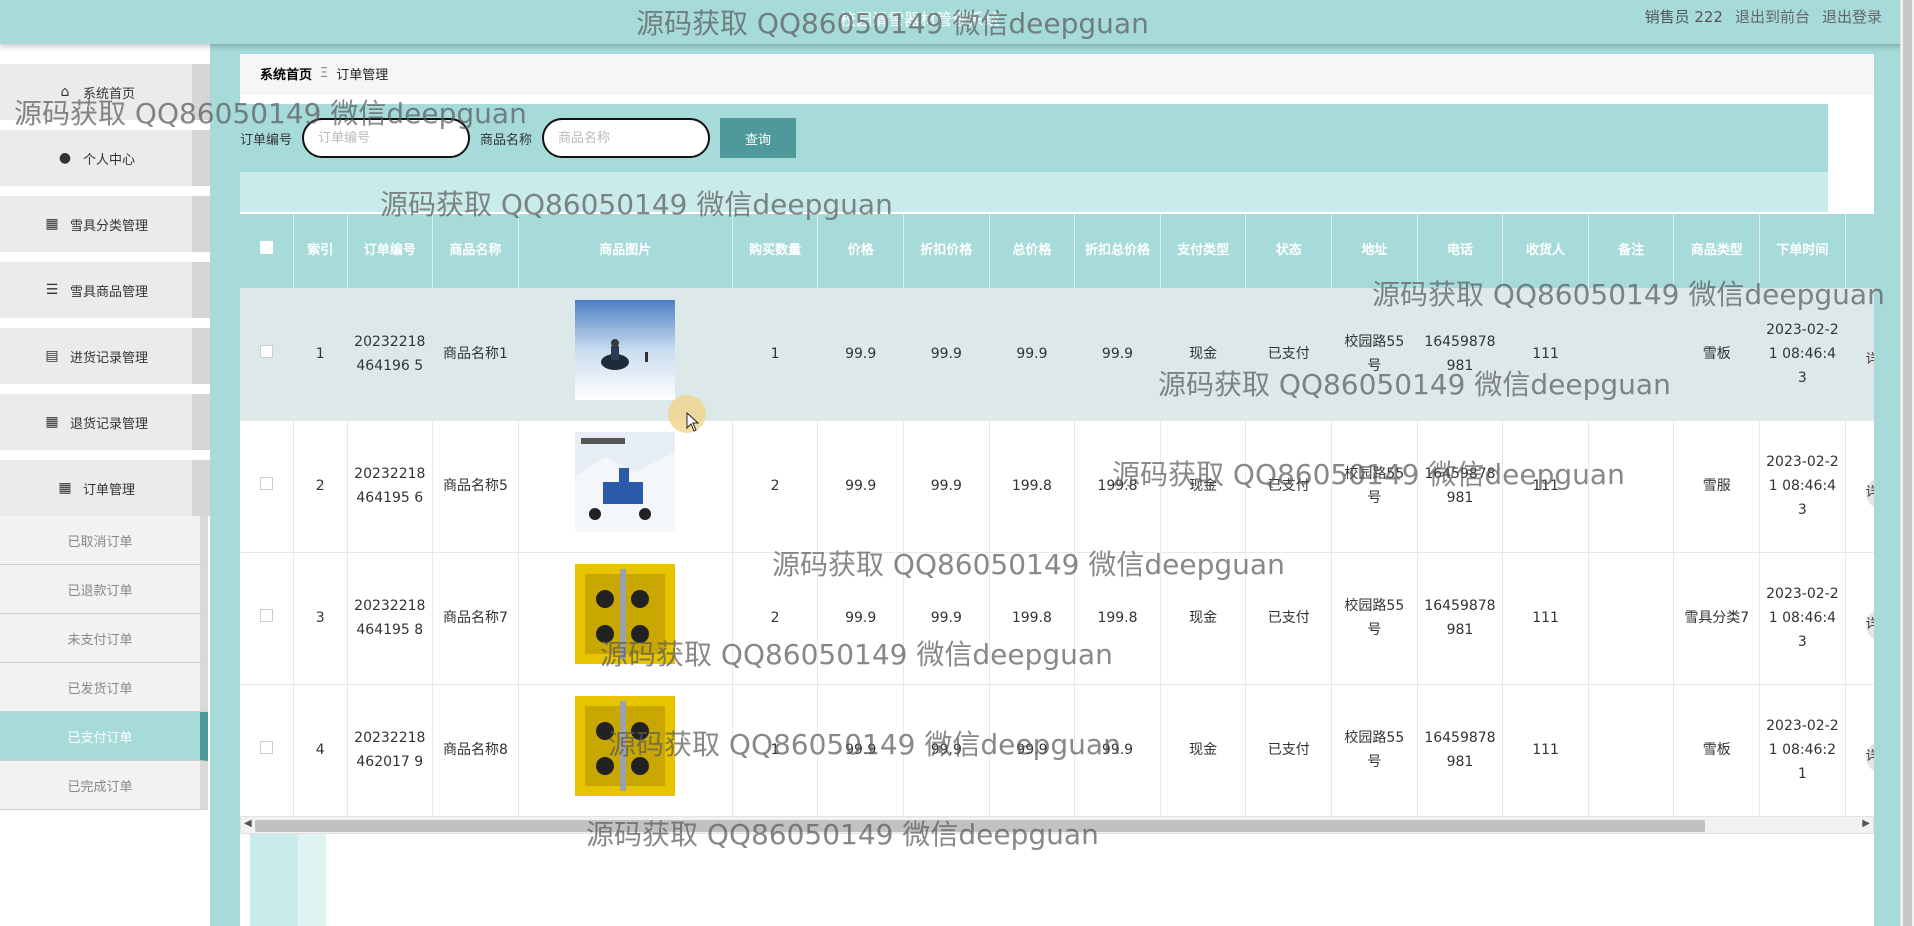  Describe the element at coordinates (475, 618) in the screenshot. I see `cell-name: 商品名称7` at that location.